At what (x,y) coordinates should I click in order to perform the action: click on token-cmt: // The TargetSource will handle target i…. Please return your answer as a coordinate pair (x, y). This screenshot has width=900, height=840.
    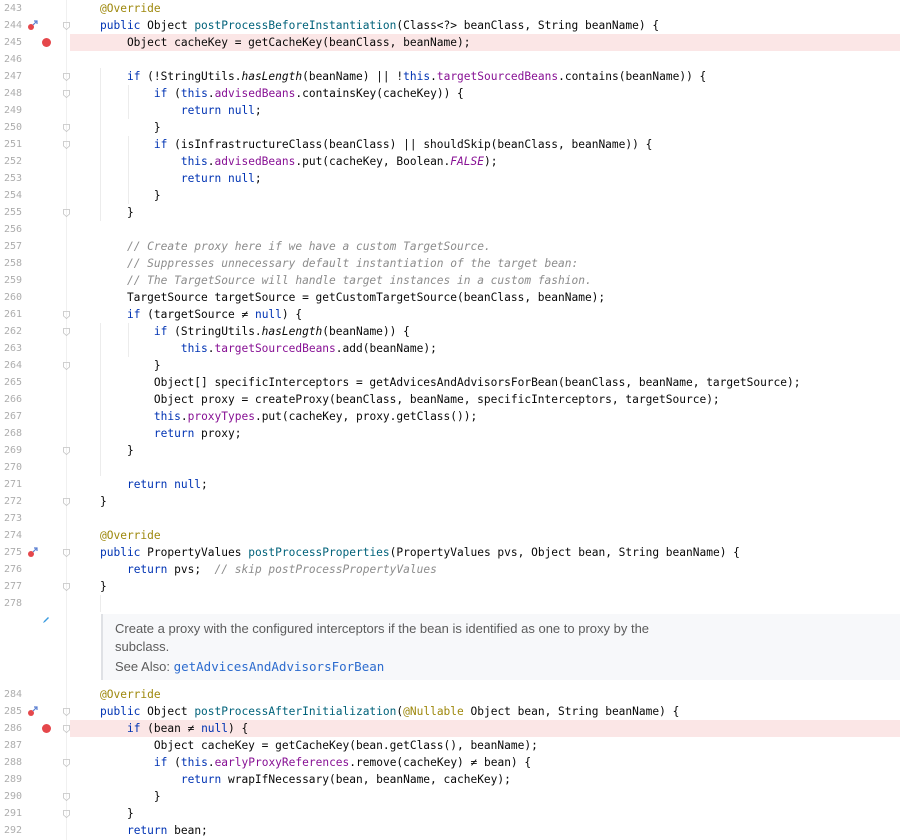
    Looking at the image, I should click on (359, 280).